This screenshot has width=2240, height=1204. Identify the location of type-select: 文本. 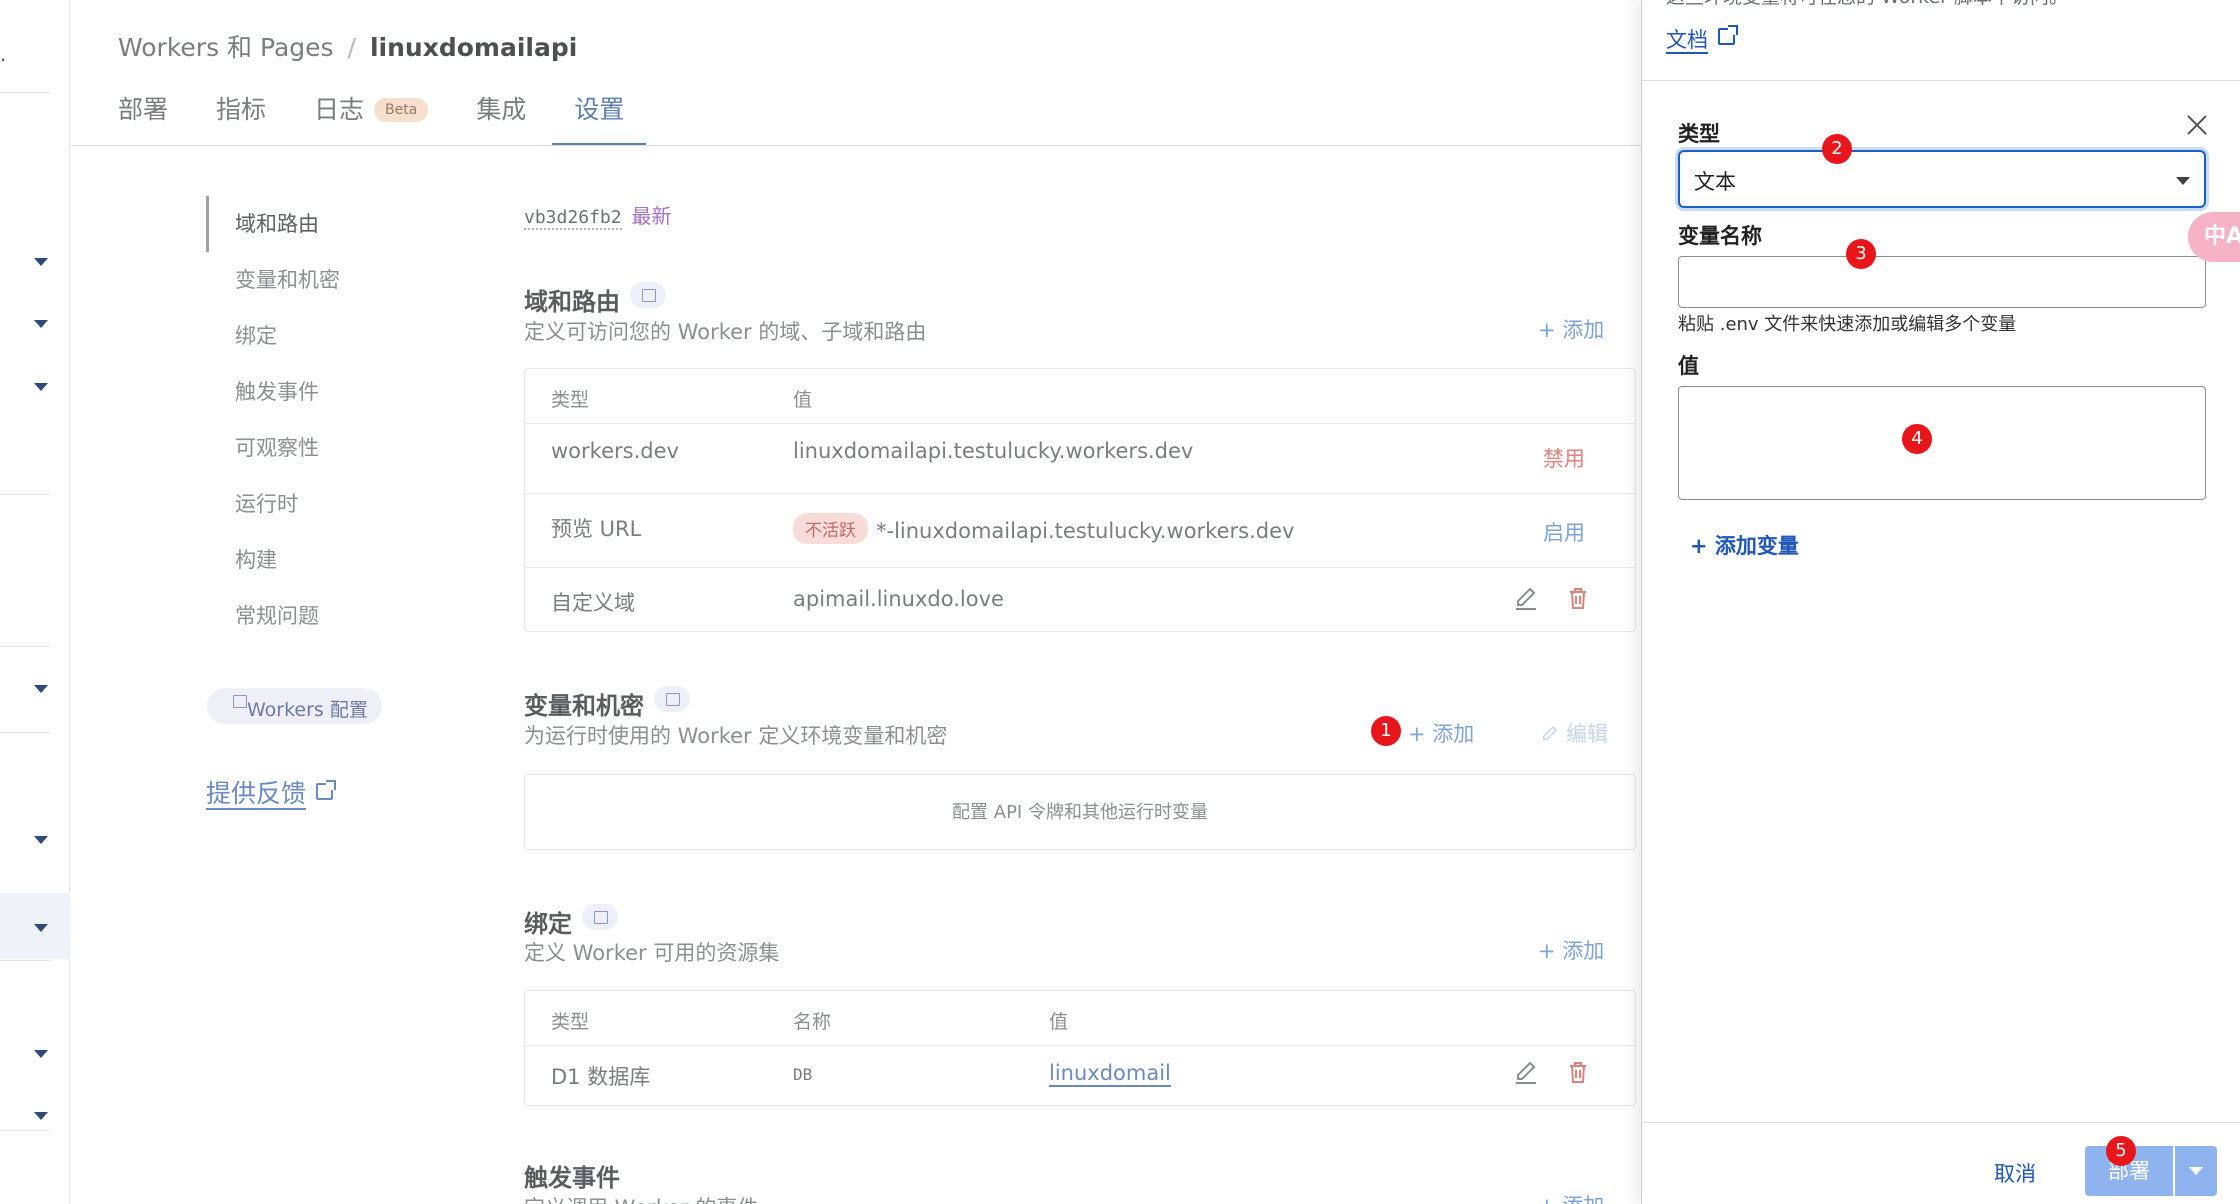
(1942, 179).